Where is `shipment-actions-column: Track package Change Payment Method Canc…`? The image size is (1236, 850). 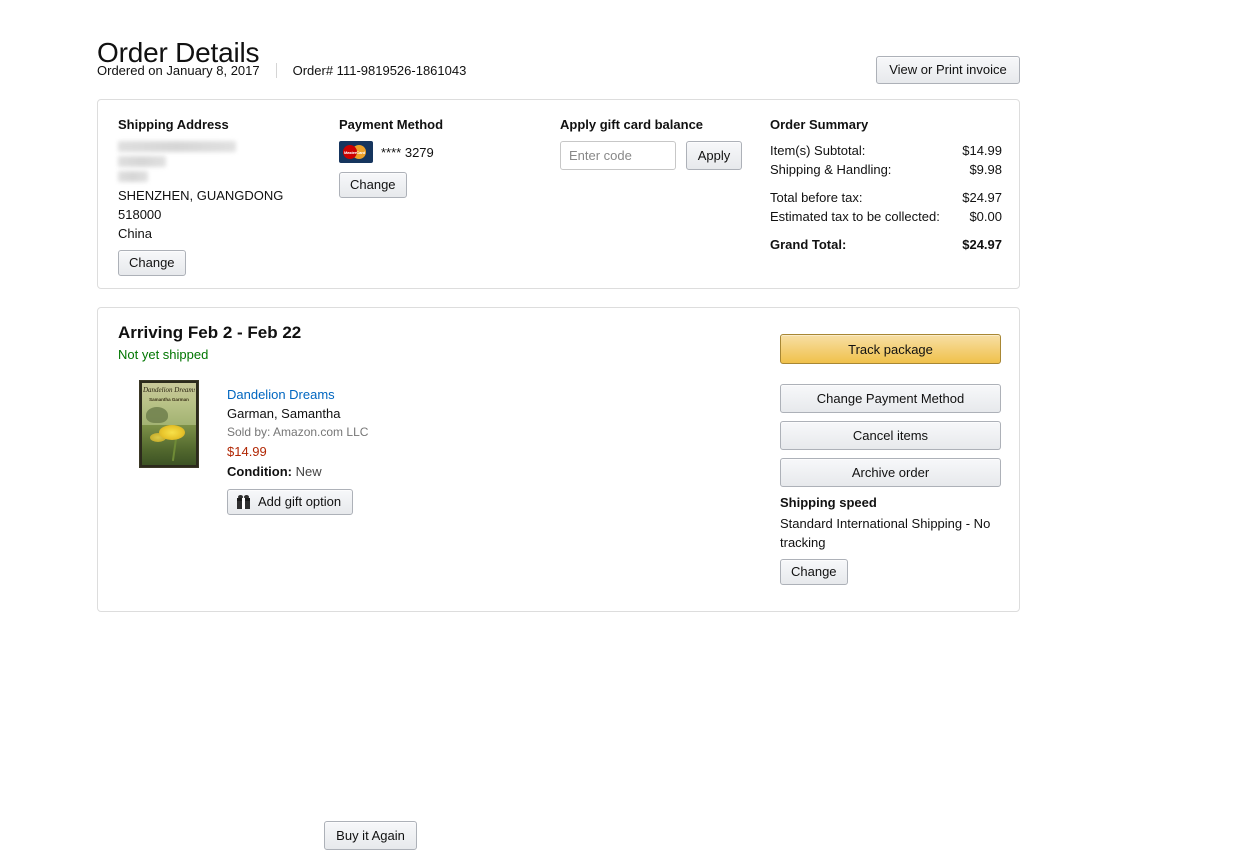
shipment-actions-column: Track package Change Payment Method Canc… is located at coordinates (890, 459).